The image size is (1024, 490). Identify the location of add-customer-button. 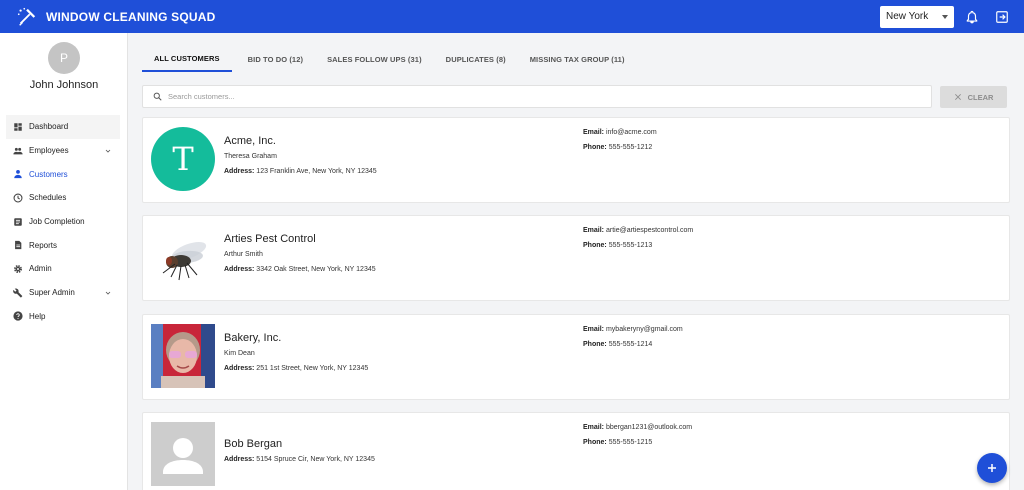
(992, 468).